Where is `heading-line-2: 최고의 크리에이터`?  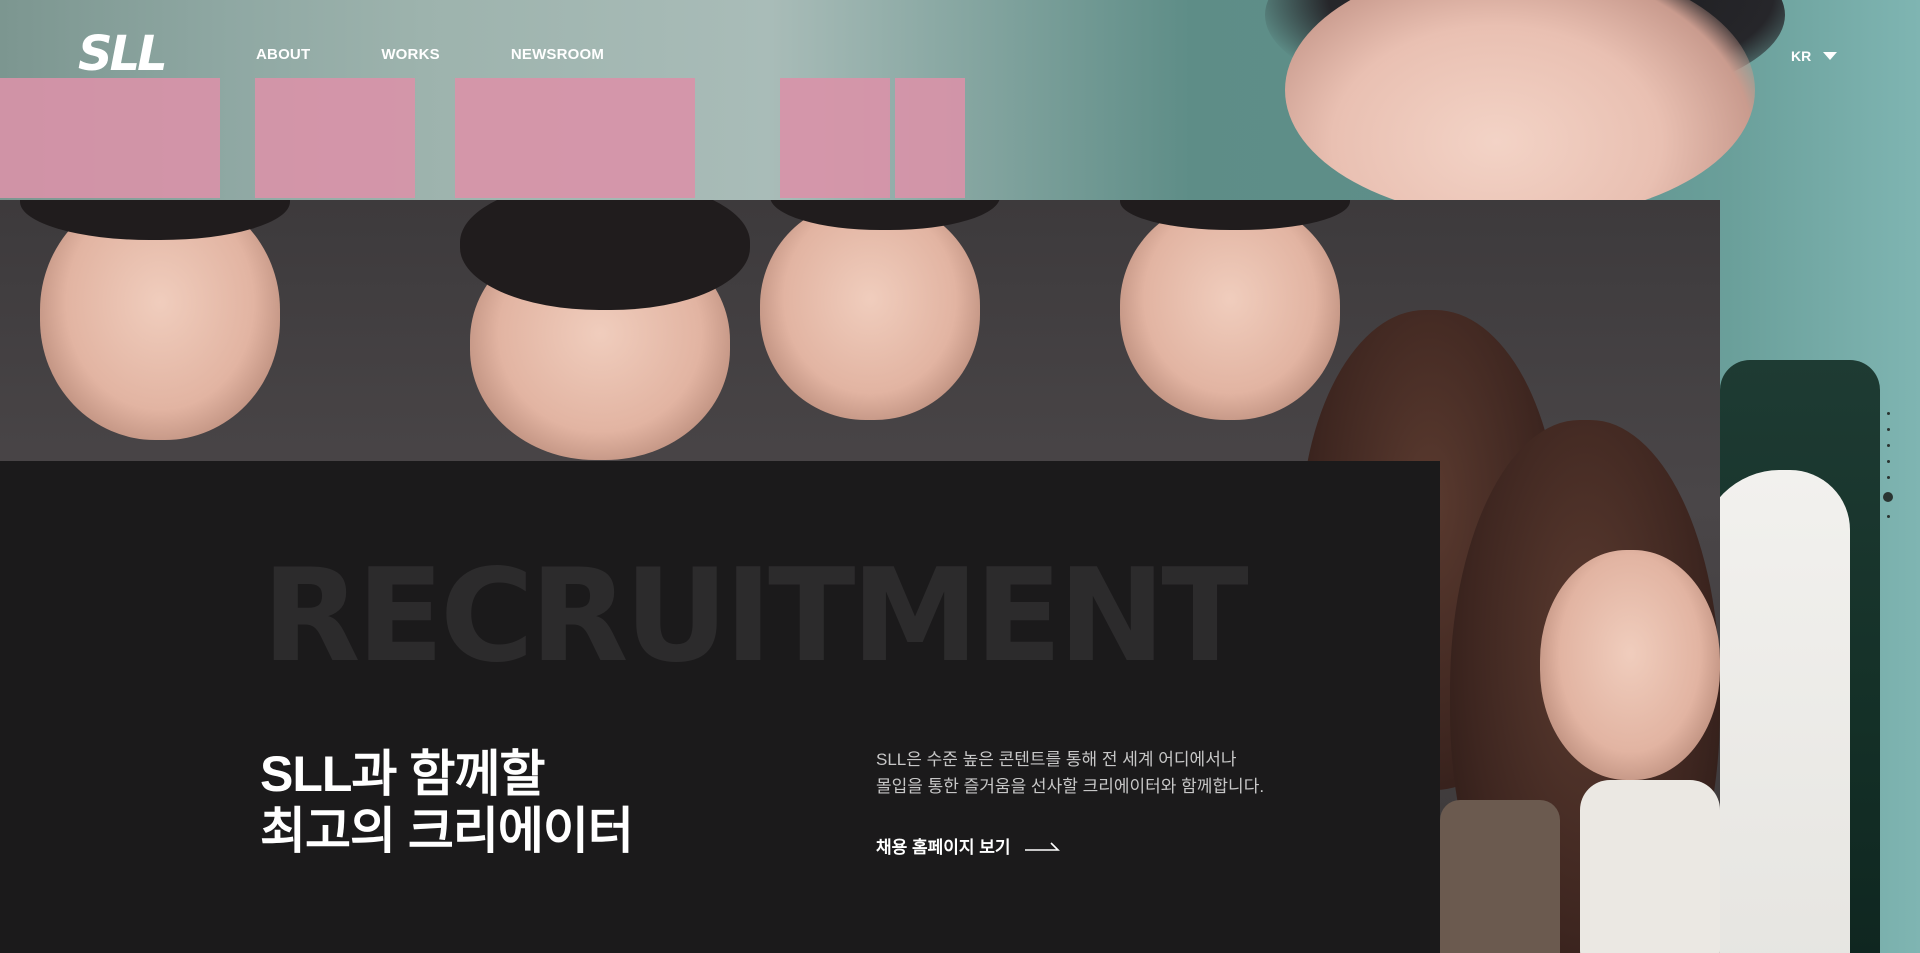
heading-line-2: 최고의 크리에이터 is located at coordinates (447, 830).